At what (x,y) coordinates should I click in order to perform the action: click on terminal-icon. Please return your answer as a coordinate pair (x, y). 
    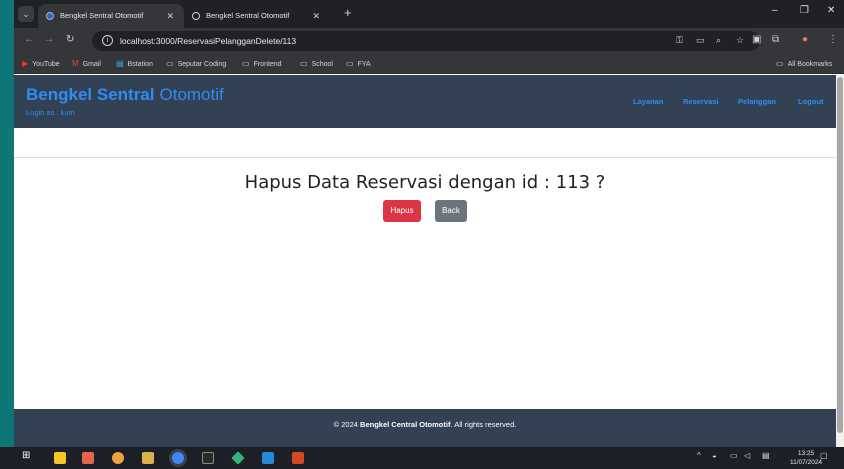
    Looking at the image, I should click on (208, 458).